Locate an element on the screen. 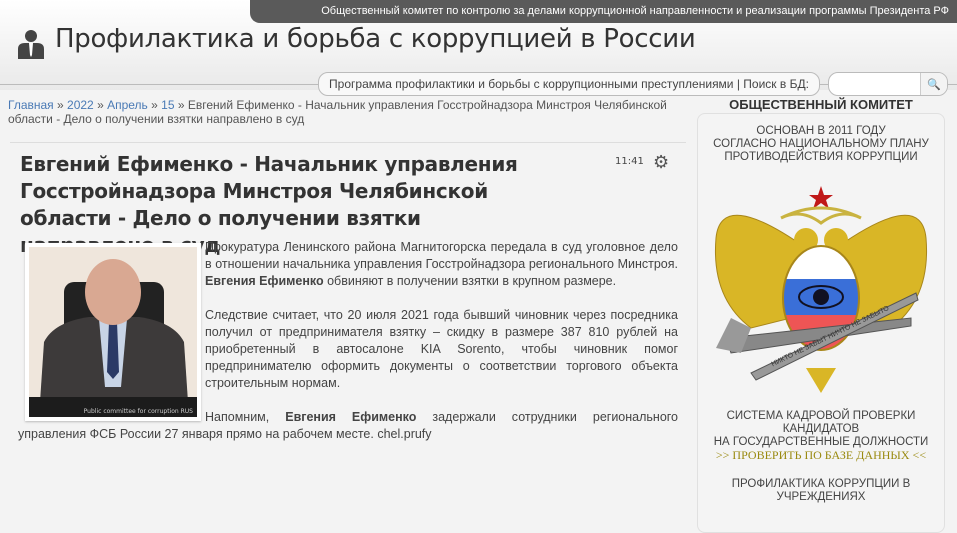  sidebar-heading: ОБЩЕСТВЕННЫЙ КОМИТЕТ is located at coordinates (821, 104).